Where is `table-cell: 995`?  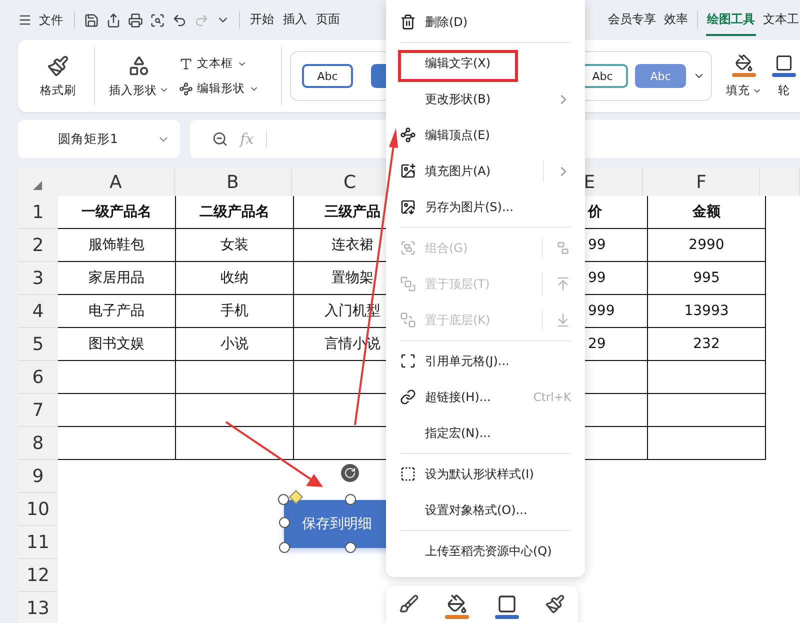 table-cell: 995 is located at coordinates (707, 278).